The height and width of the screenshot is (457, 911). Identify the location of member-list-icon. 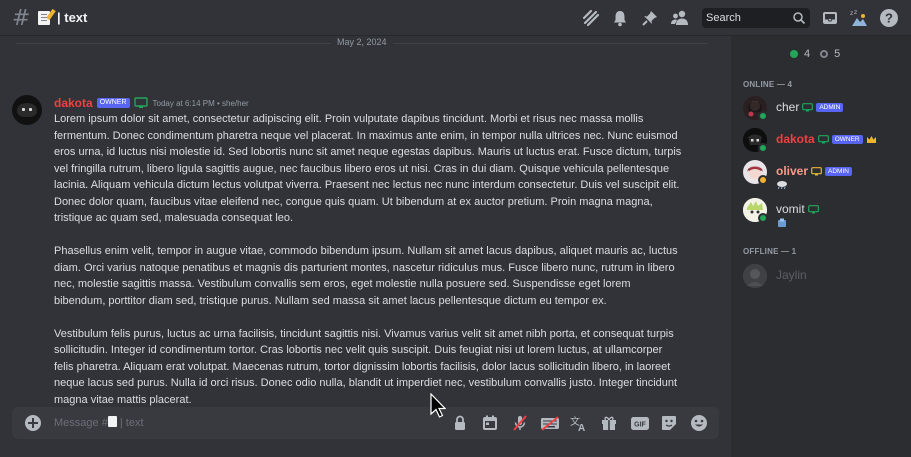
(680, 18).